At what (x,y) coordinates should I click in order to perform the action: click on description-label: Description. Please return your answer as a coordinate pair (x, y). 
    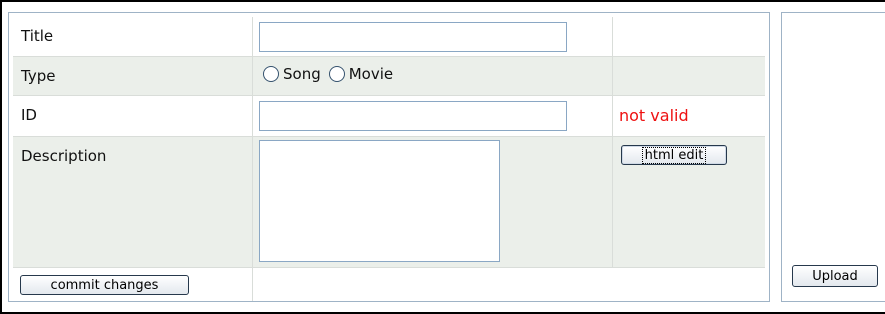
    Looking at the image, I should click on (133, 202).